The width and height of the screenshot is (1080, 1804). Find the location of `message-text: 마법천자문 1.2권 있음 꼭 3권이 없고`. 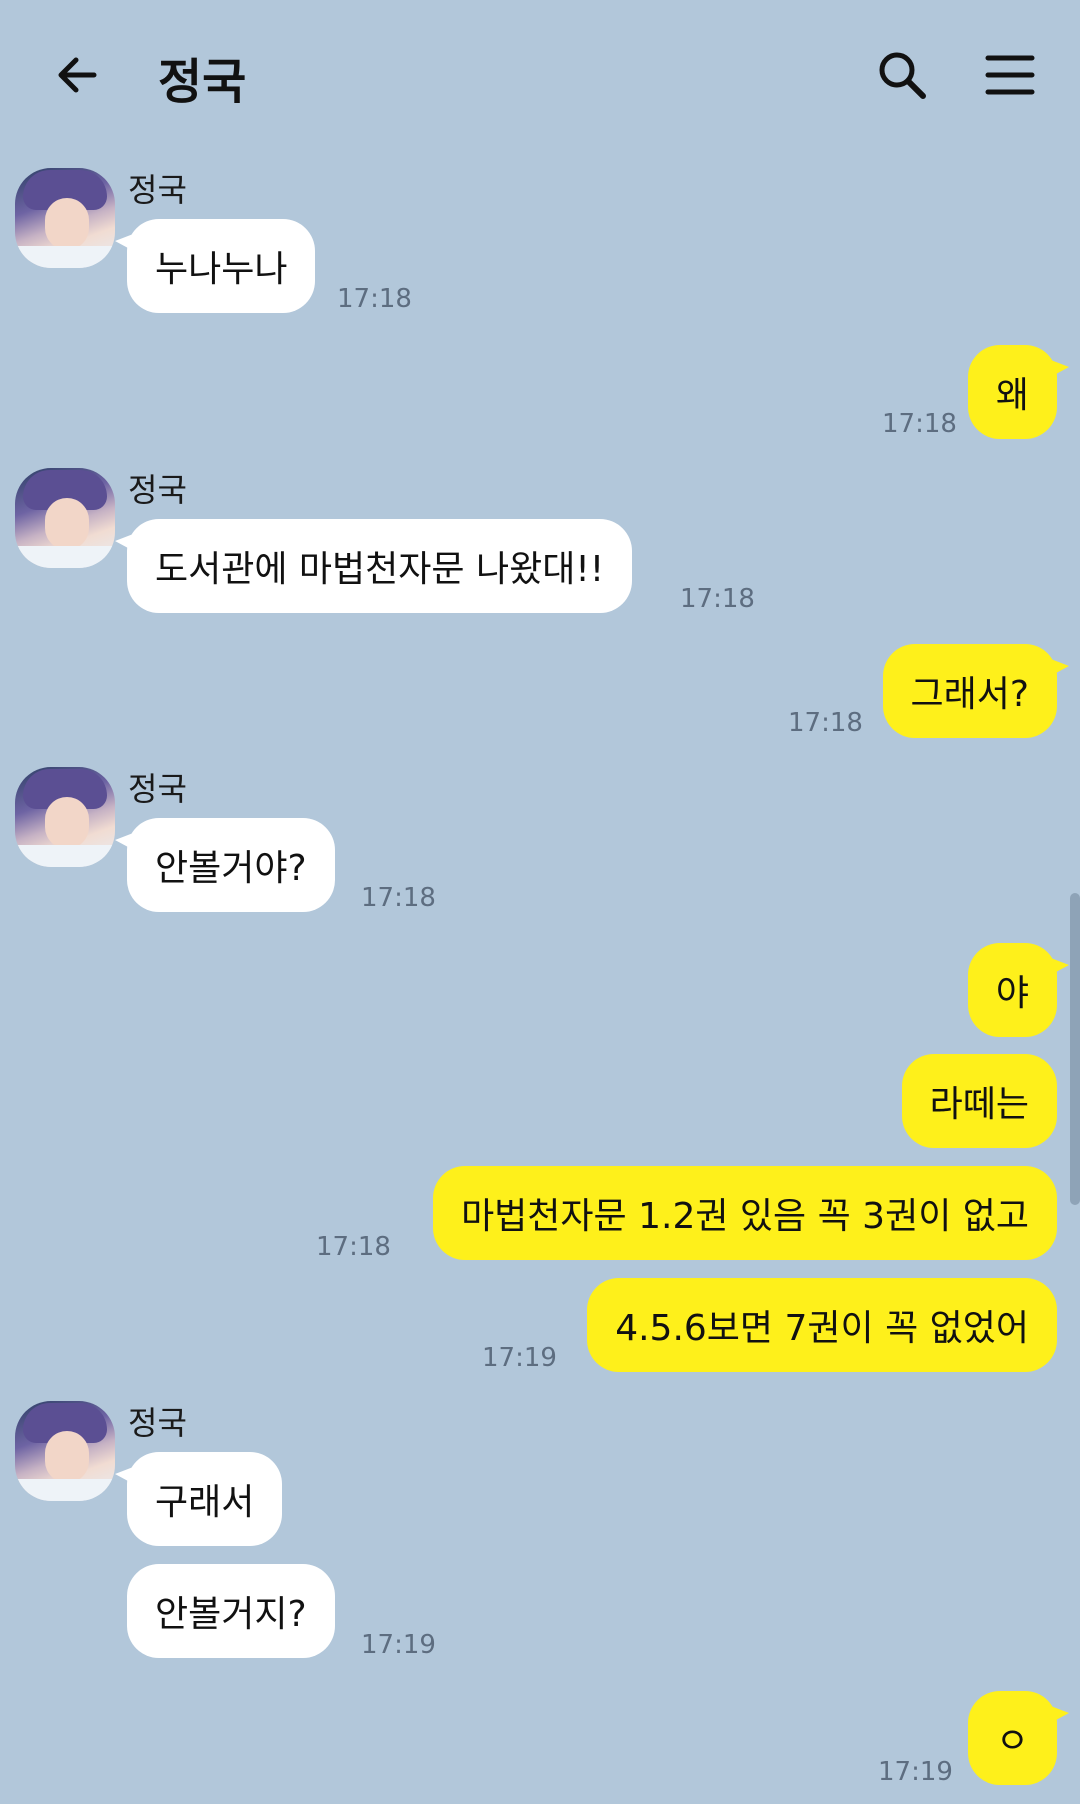

message-text: 마법천자문 1.2권 있음 꼭 3권이 없고 is located at coordinates (745, 1216).